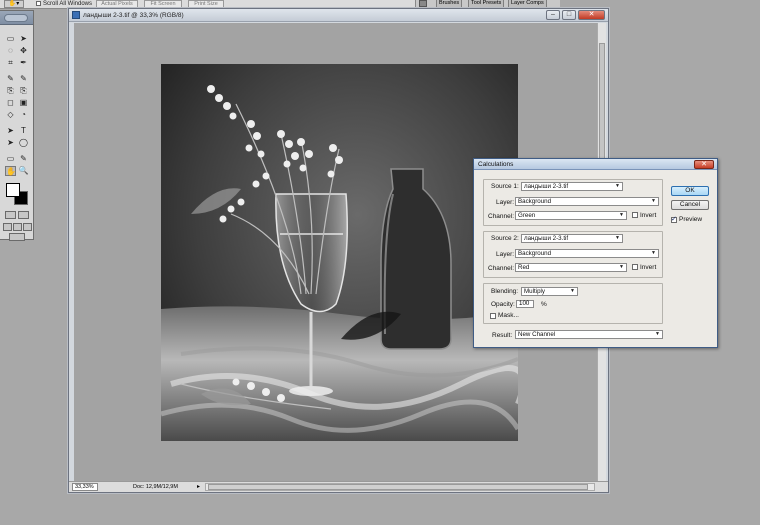 This screenshot has width=760, height=525. What do you see at coordinates (206, 4) in the screenshot?
I see `print-size-button: Print Size` at bounding box center [206, 4].